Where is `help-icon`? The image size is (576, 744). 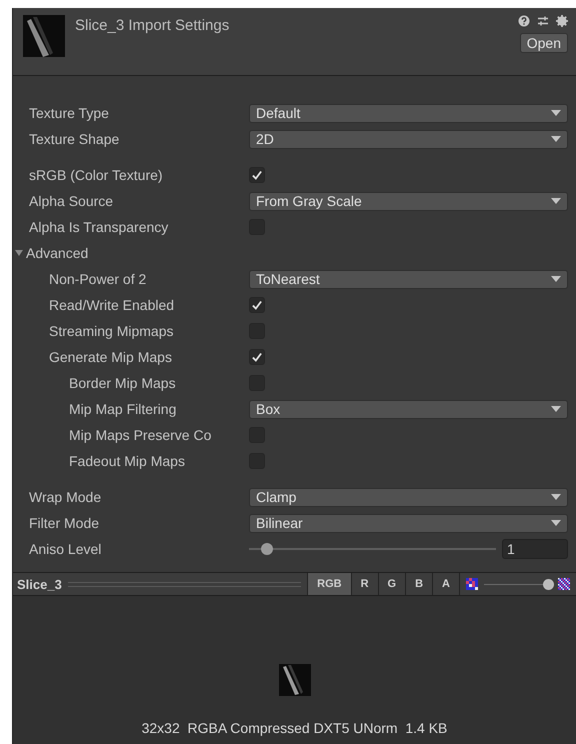
help-icon is located at coordinates (524, 21).